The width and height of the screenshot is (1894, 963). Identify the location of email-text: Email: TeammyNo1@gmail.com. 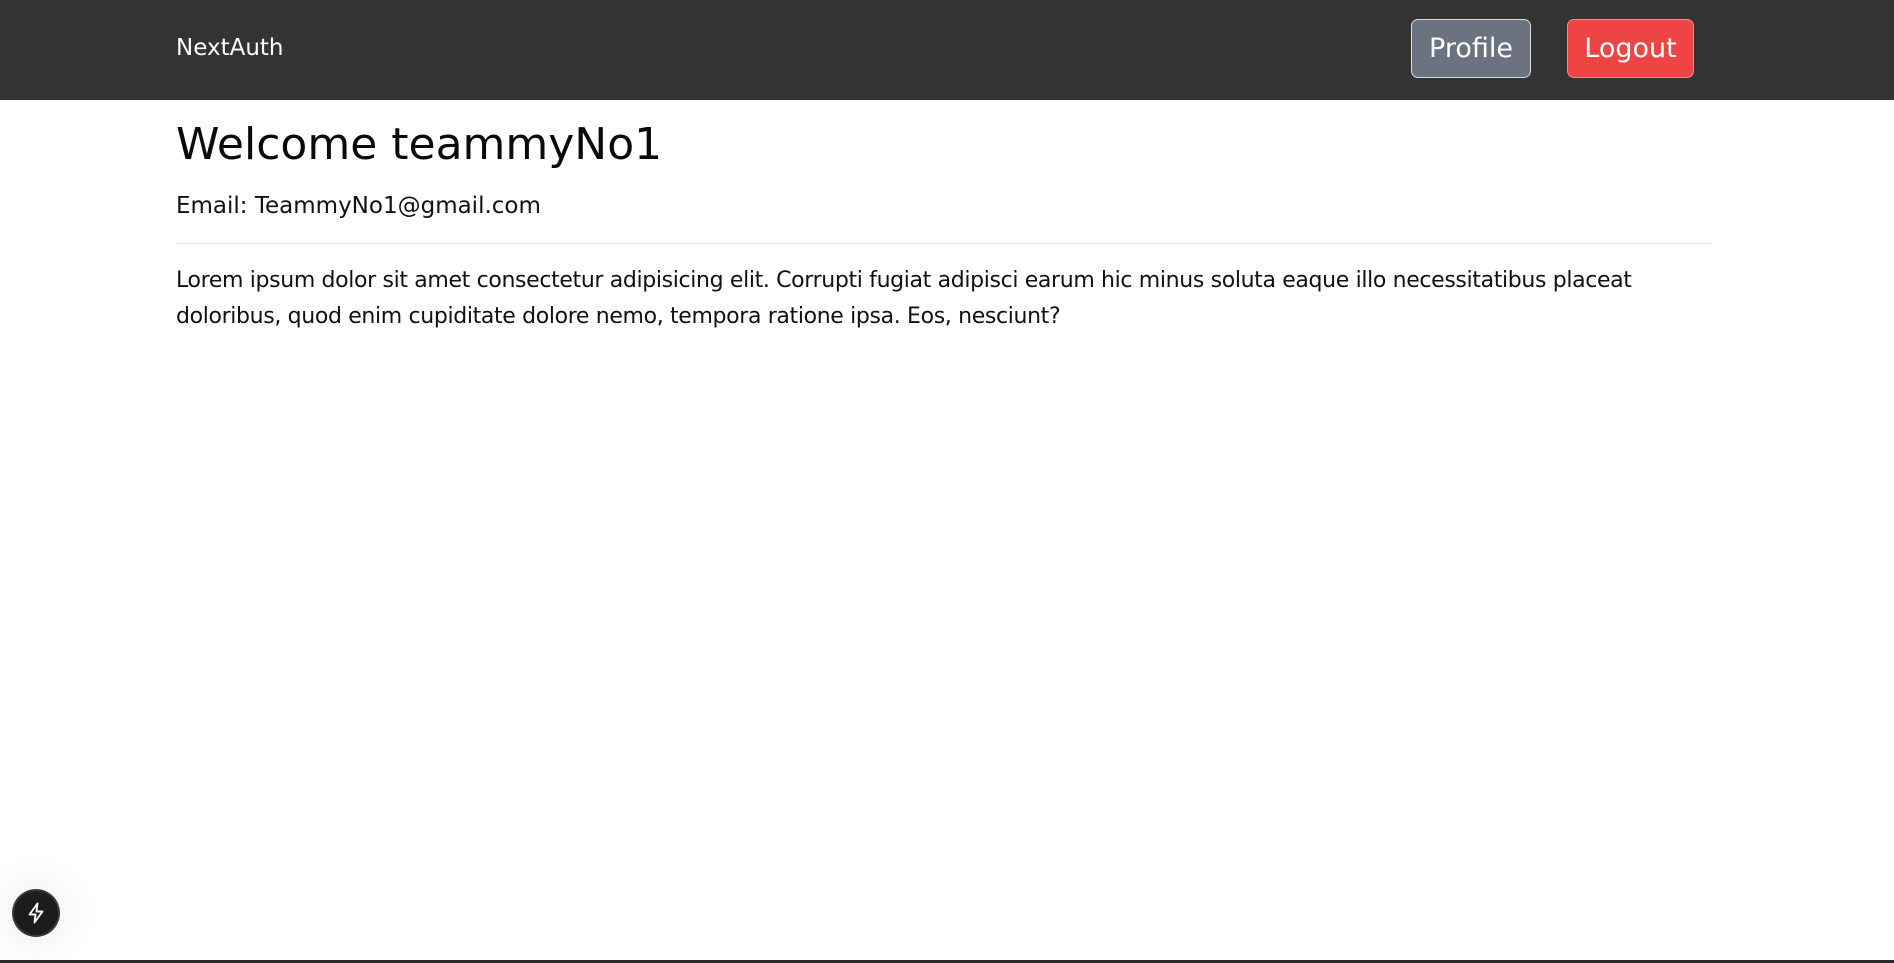
(358, 206).